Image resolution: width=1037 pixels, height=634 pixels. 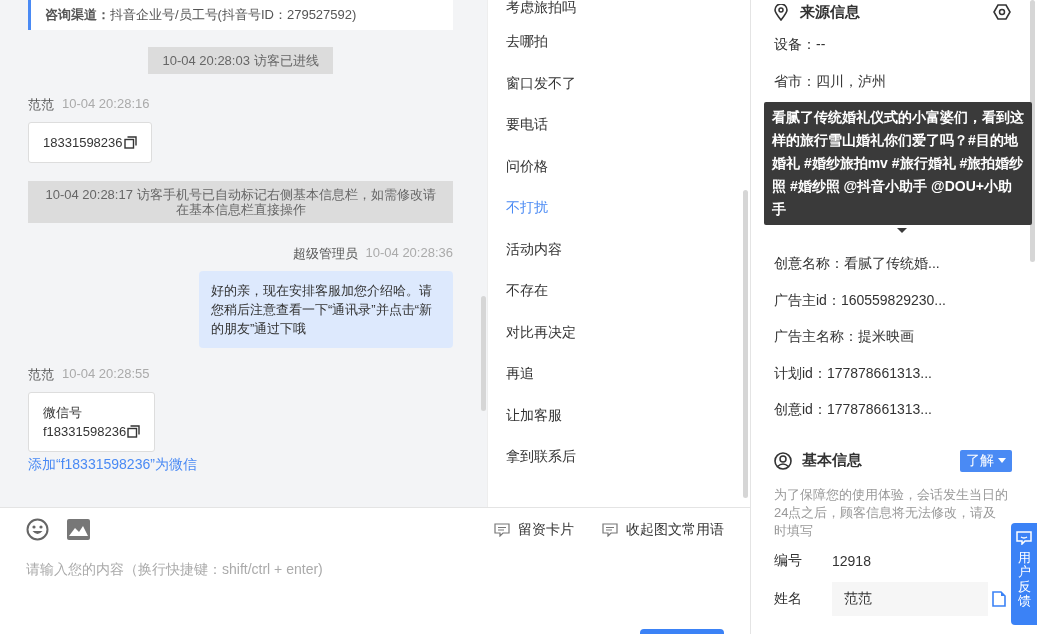 What do you see at coordinates (83, 143) in the screenshot?
I see `message-text: 18331598236` at bounding box center [83, 143].